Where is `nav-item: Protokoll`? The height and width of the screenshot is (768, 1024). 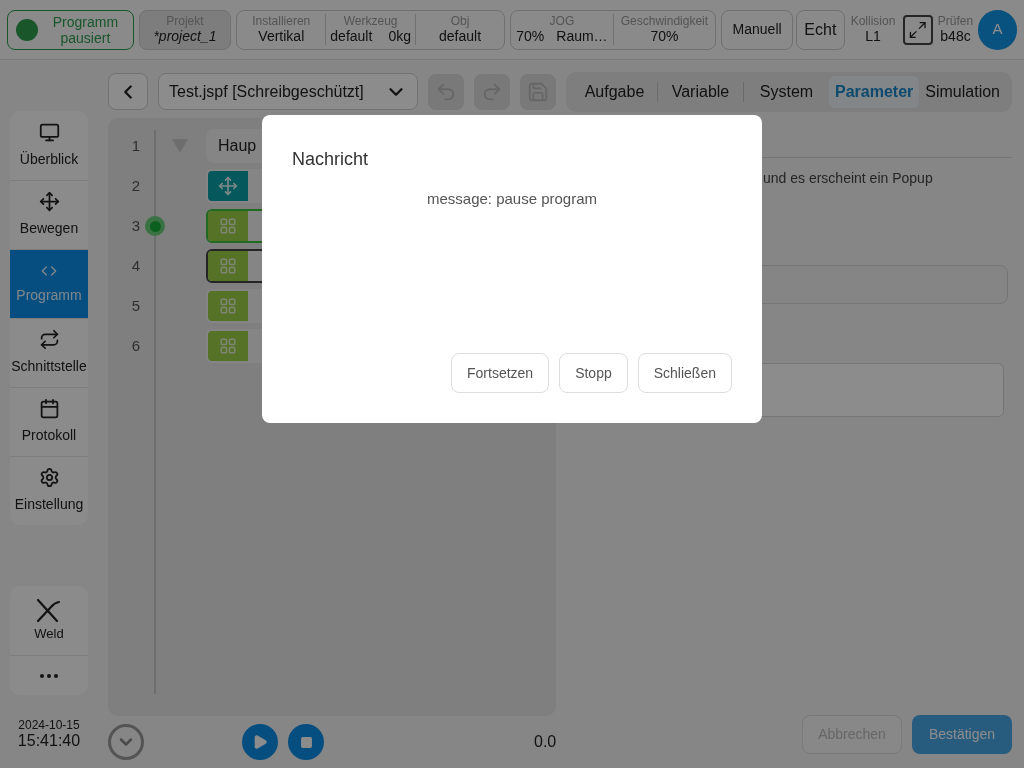 nav-item: Protokoll is located at coordinates (49, 421).